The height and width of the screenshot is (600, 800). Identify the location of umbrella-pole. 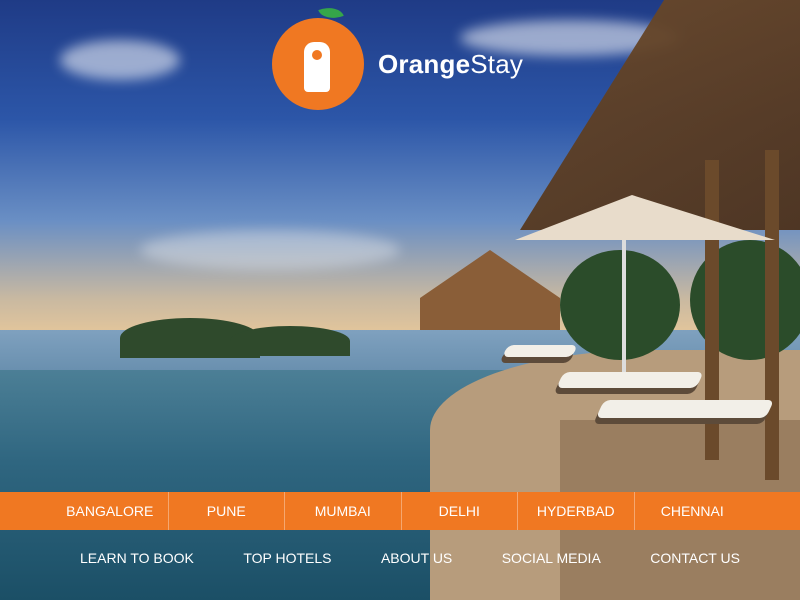
(624, 315).